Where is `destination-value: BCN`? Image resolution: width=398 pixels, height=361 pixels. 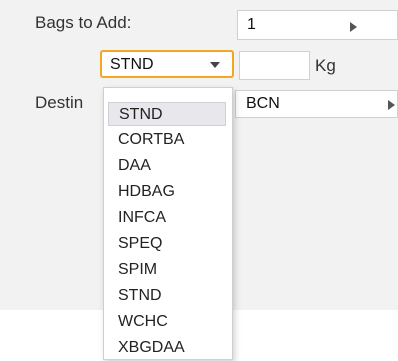
destination-value: BCN is located at coordinates (263, 103).